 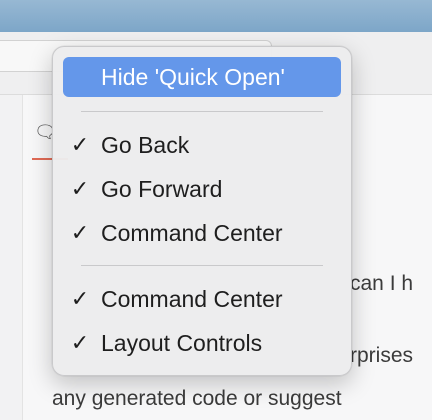 What do you see at coordinates (216, 16) in the screenshot?
I see `window-title-bar` at bounding box center [216, 16].